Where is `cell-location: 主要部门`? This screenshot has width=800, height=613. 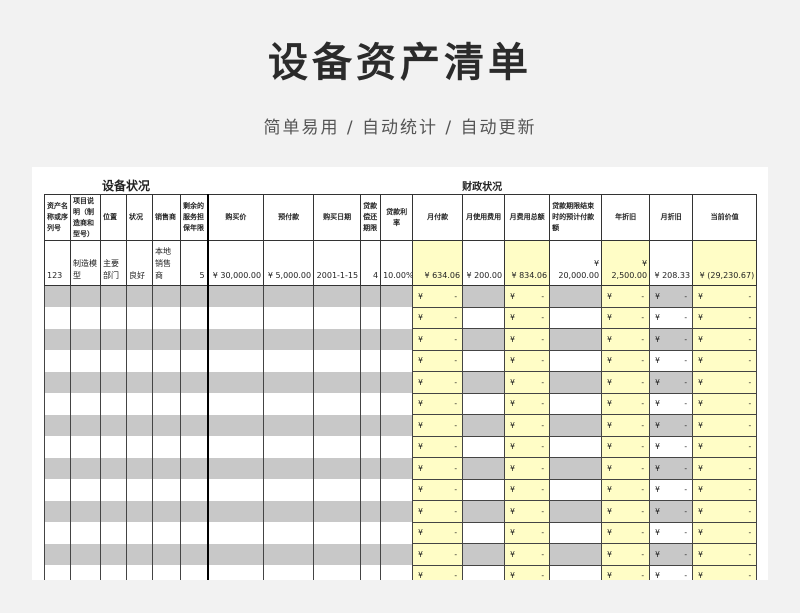 cell-location: 主要部门 is located at coordinates (113, 263).